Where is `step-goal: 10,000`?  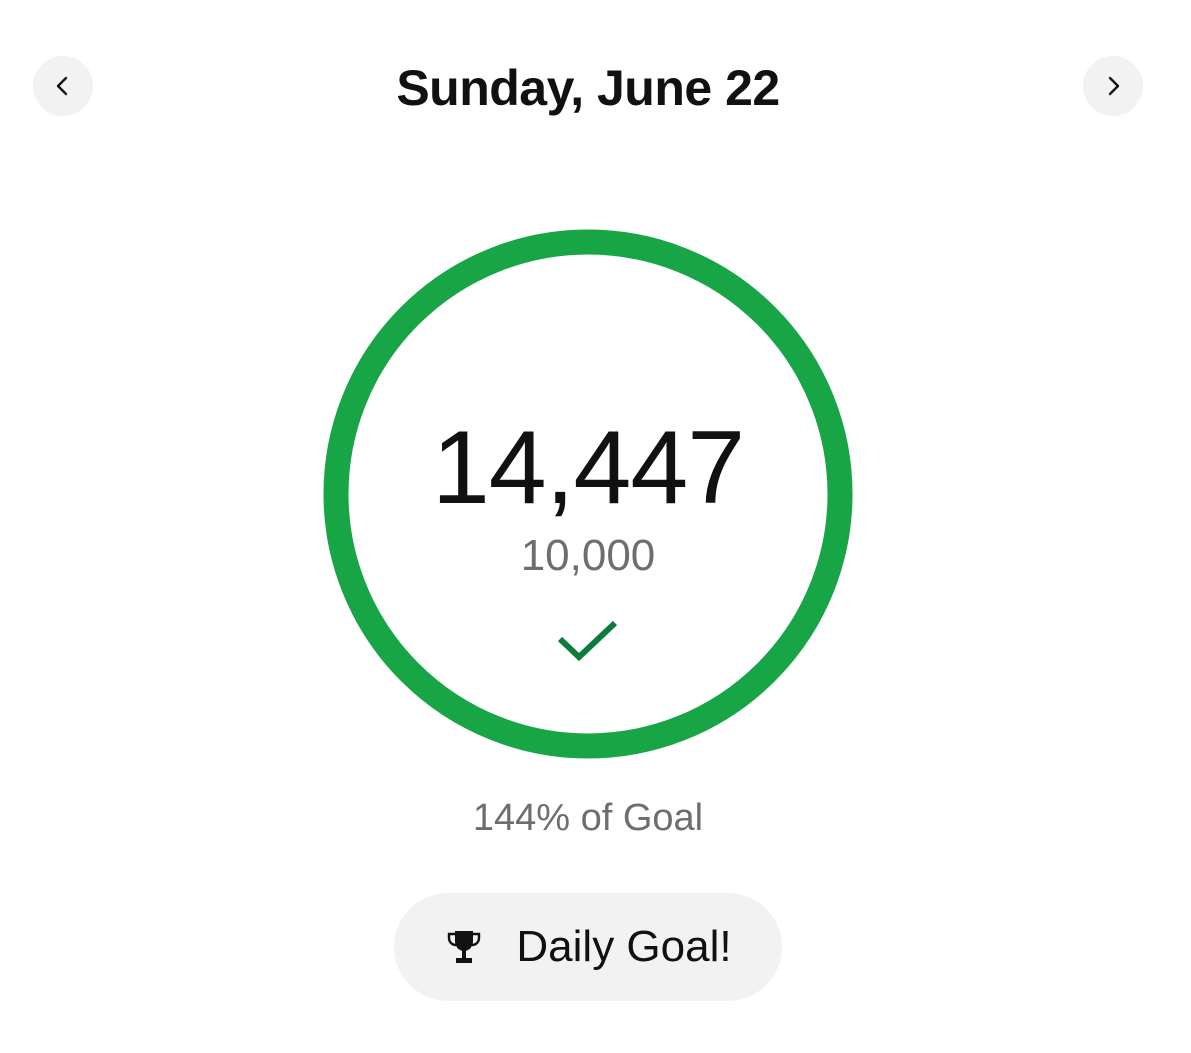
step-goal: 10,000 is located at coordinates (588, 555).